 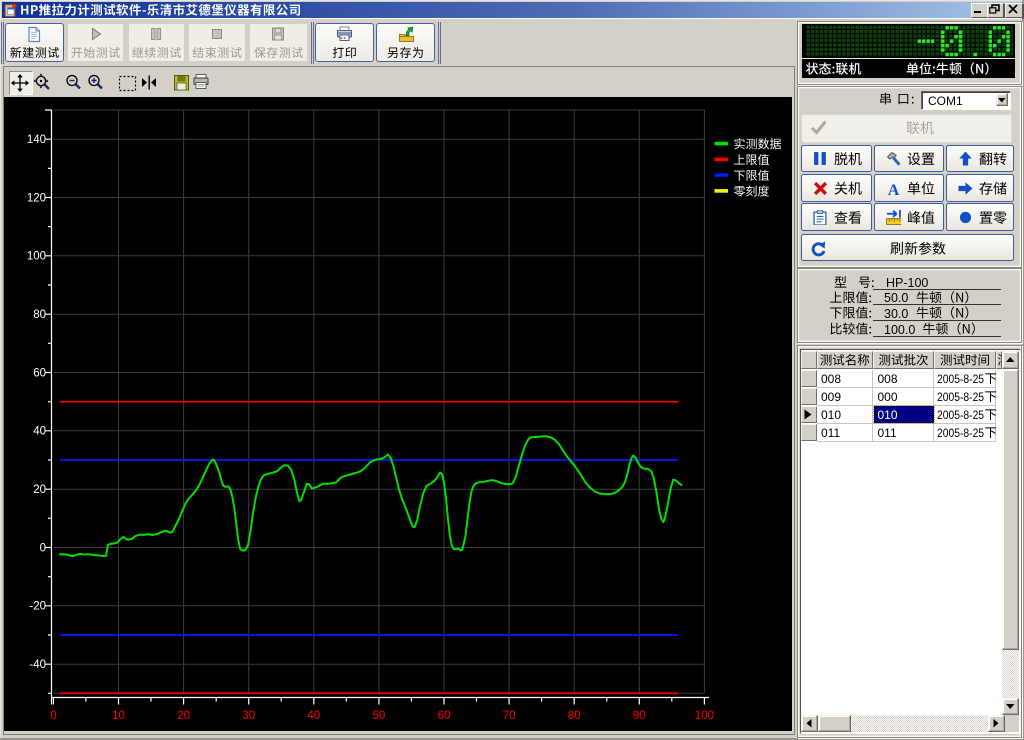 What do you see at coordinates (118, 716) in the screenshot?
I see `svg-text: 10` at bounding box center [118, 716].